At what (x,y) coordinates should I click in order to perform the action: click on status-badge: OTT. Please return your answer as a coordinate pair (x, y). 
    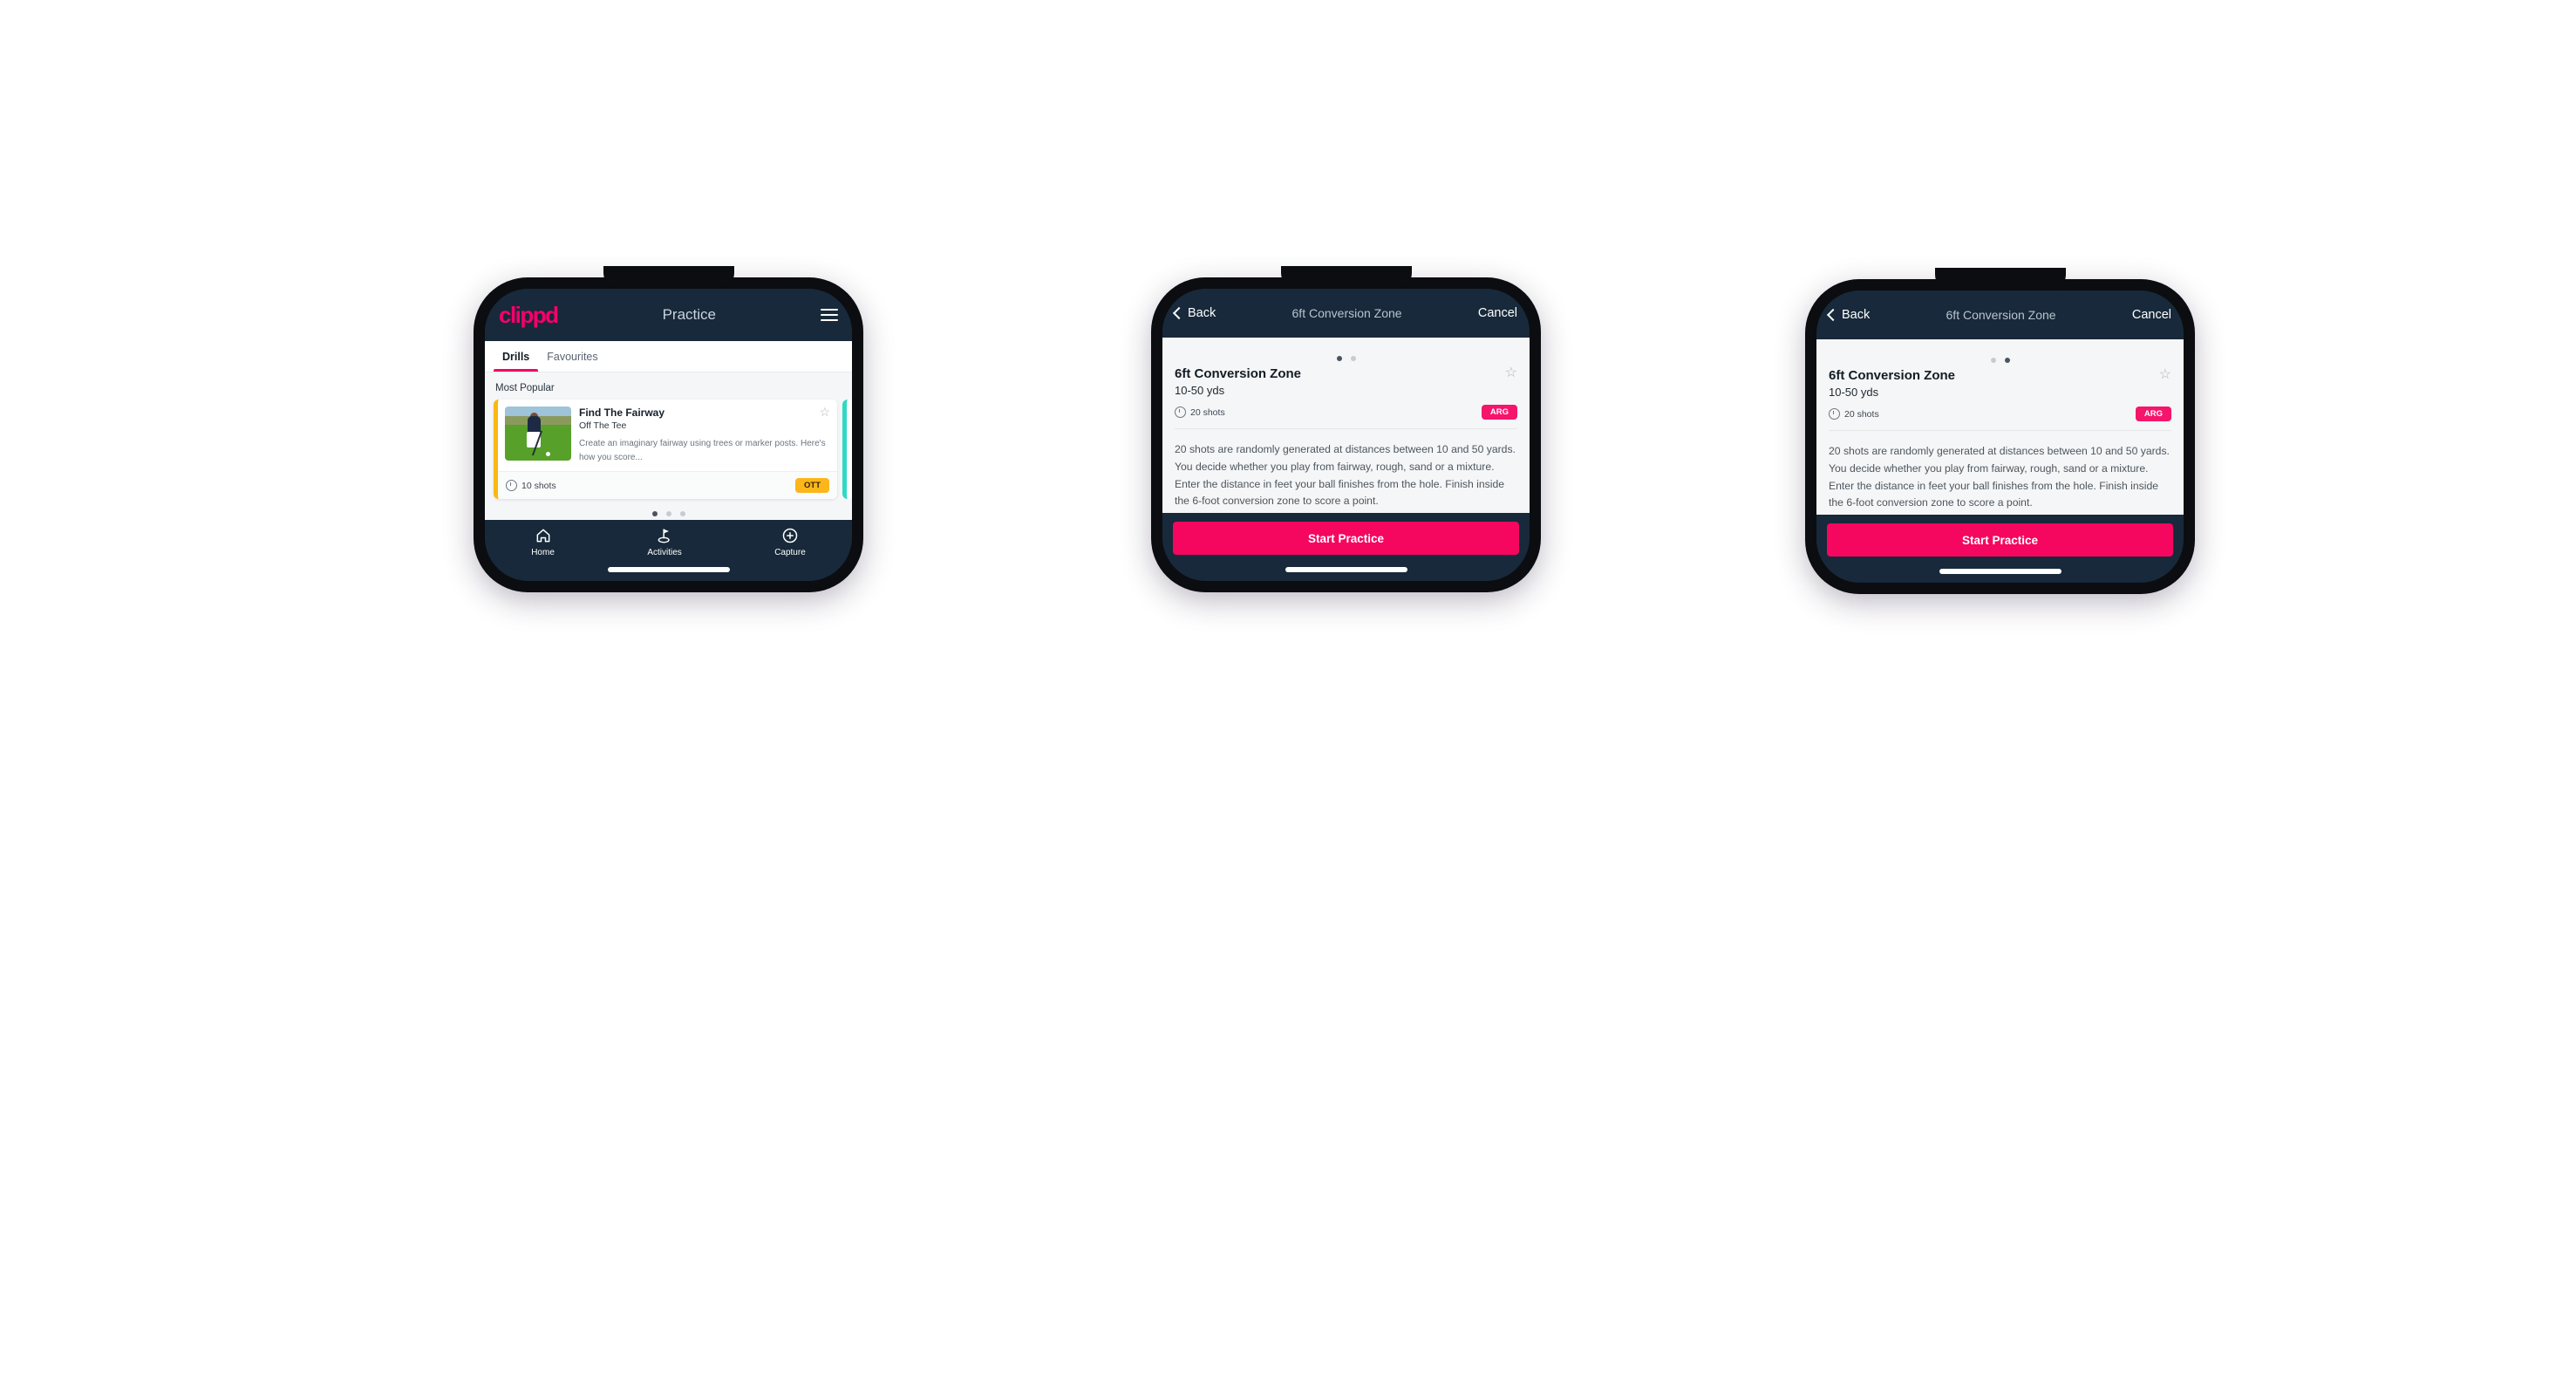
    Looking at the image, I should click on (812, 486).